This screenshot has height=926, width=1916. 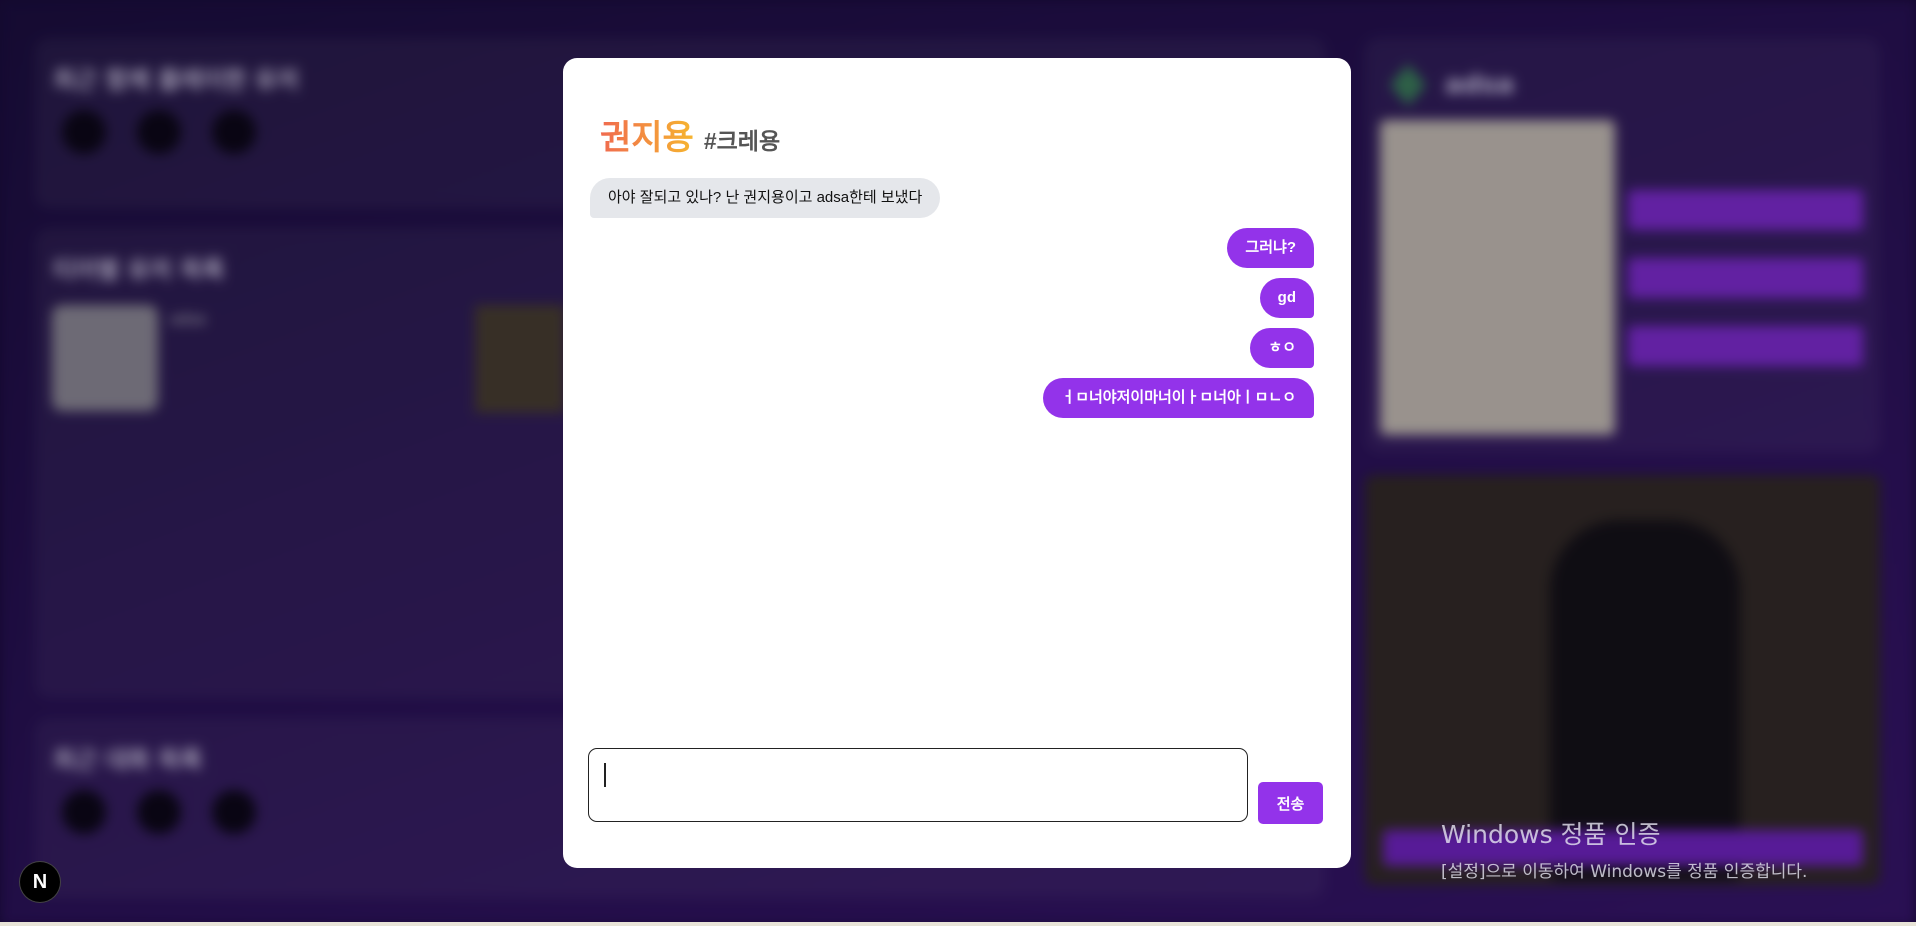 I want to click on bottom-strip, so click(x=958, y=924).